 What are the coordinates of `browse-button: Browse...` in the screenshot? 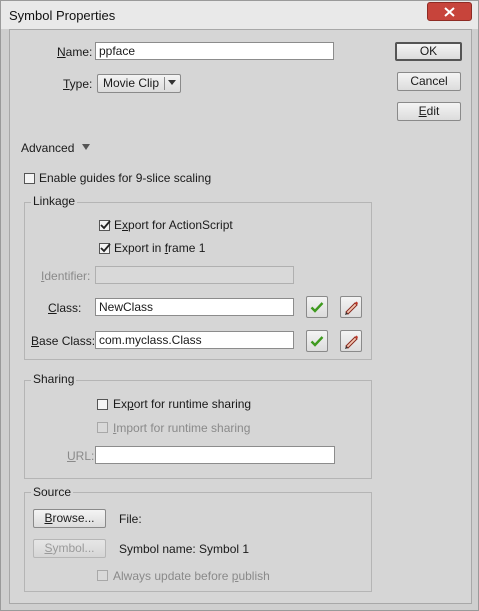 It's located at (69, 518).